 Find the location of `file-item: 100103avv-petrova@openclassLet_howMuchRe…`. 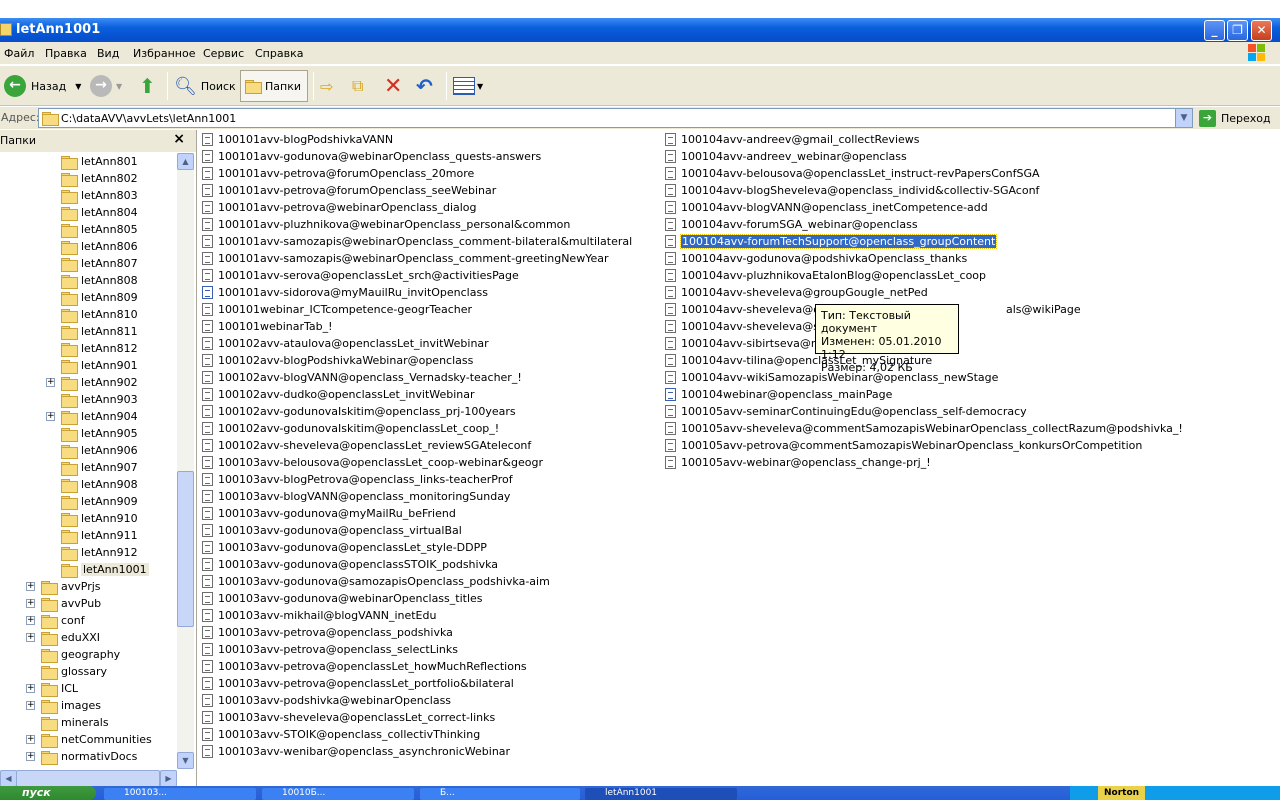

file-item: 100103avv-petrova@openclassLet_howMuchRe… is located at coordinates (364, 666).